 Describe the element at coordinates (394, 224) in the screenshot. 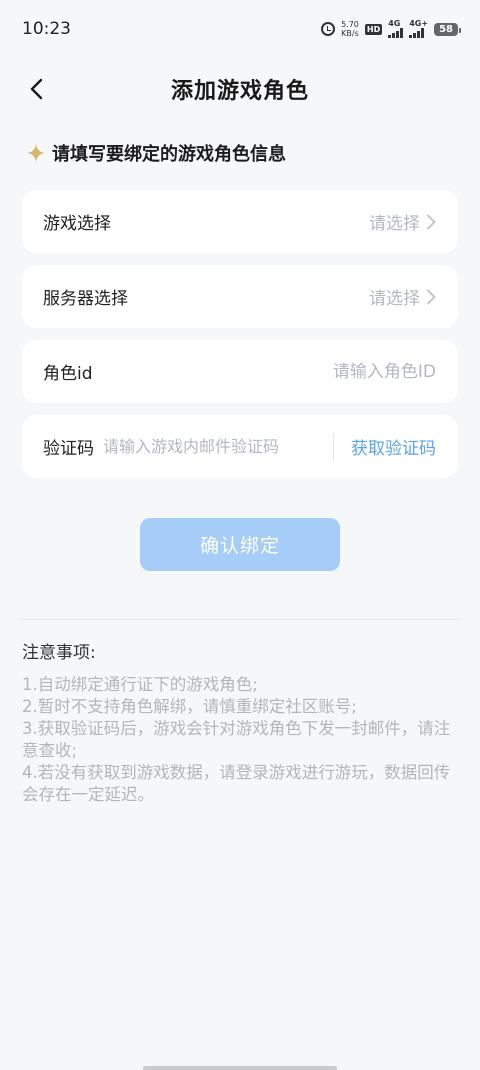

I see `game-select-value: 请选择` at that location.